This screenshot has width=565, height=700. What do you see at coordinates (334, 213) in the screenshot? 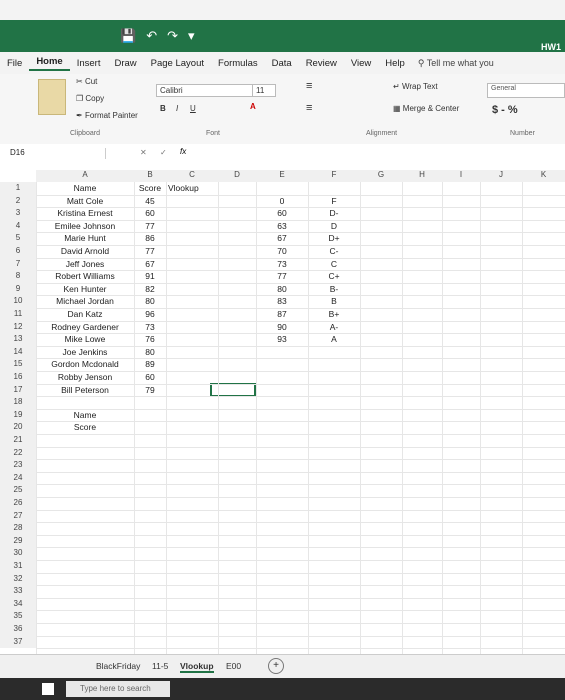
I see `cell-f: D-` at bounding box center [334, 213].